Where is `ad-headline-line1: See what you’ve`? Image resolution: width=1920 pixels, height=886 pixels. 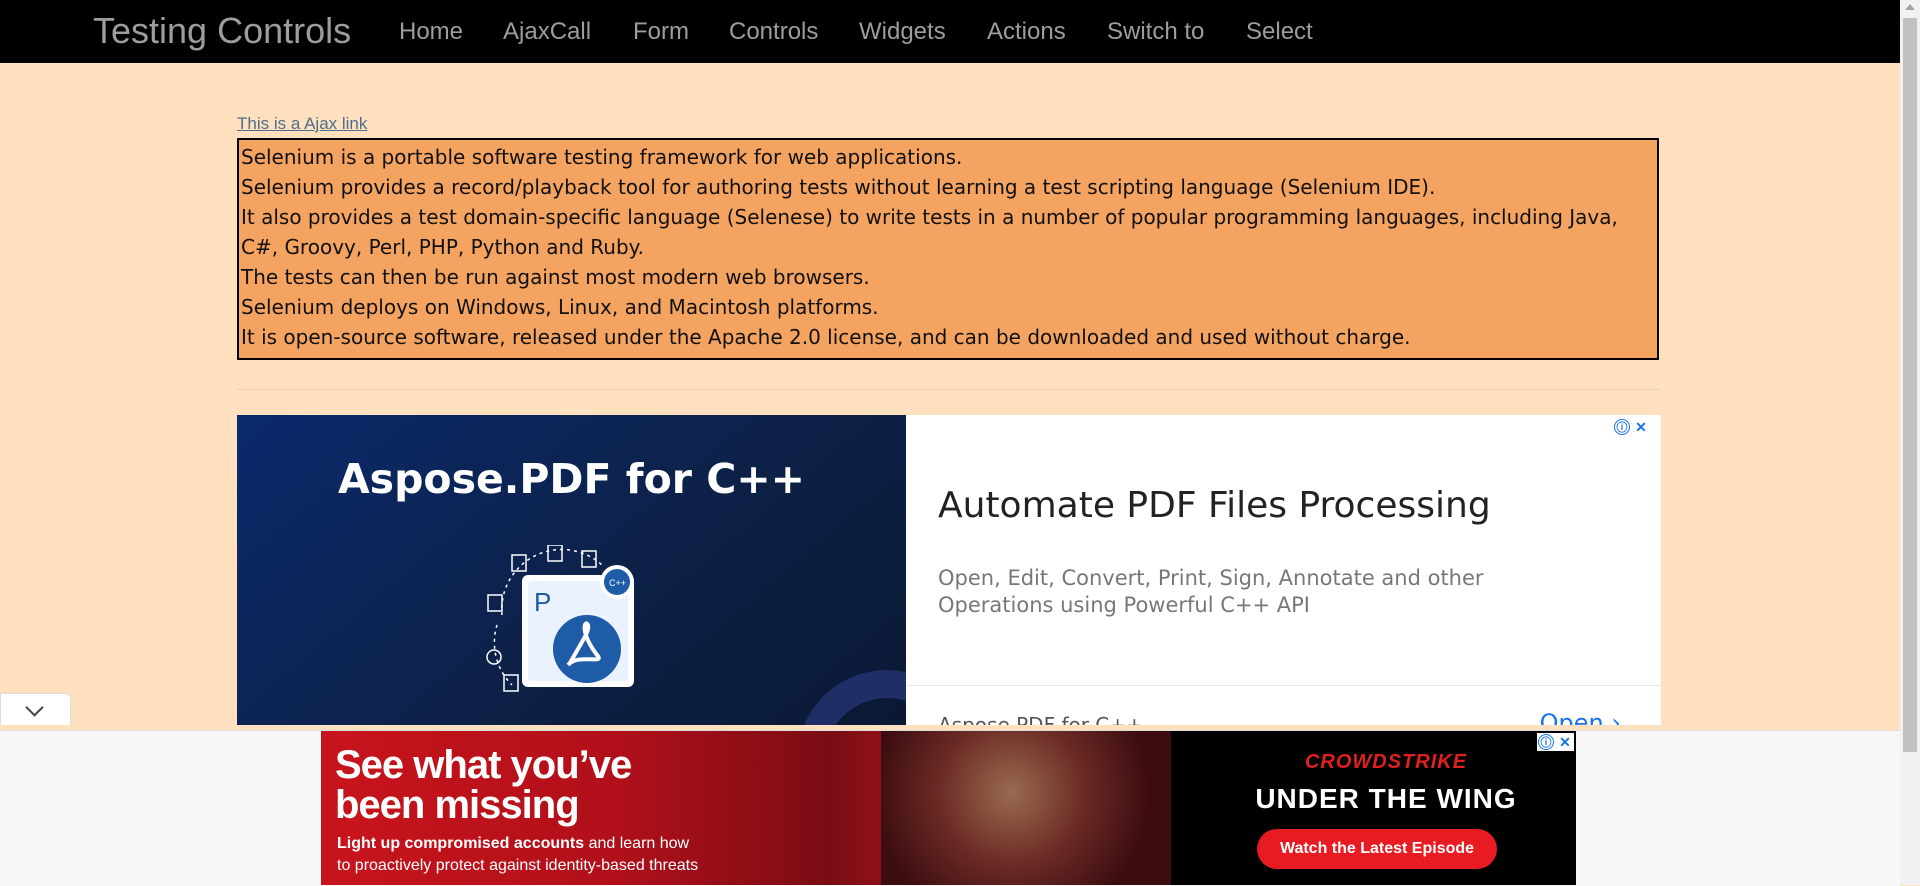
ad-headline-line1: See what you’ve is located at coordinates (483, 765).